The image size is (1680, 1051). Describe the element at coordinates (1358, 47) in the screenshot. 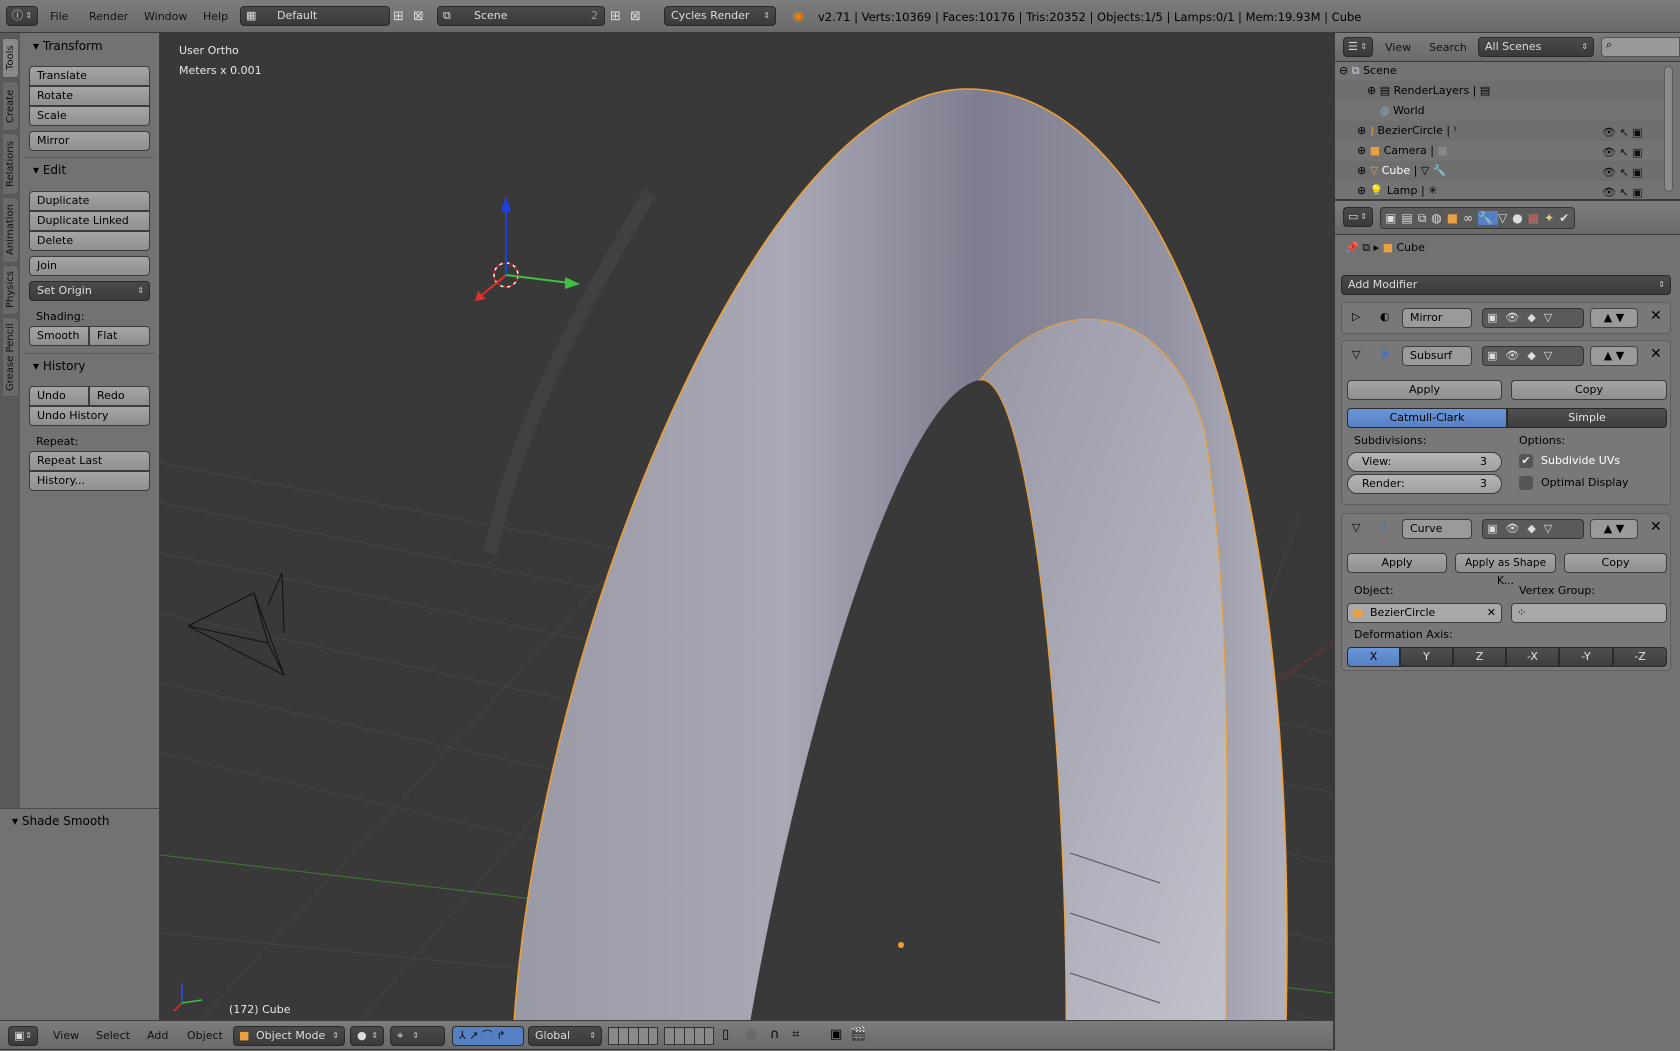

I see `outliner-editor-type: ☰ ⇕` at that location.